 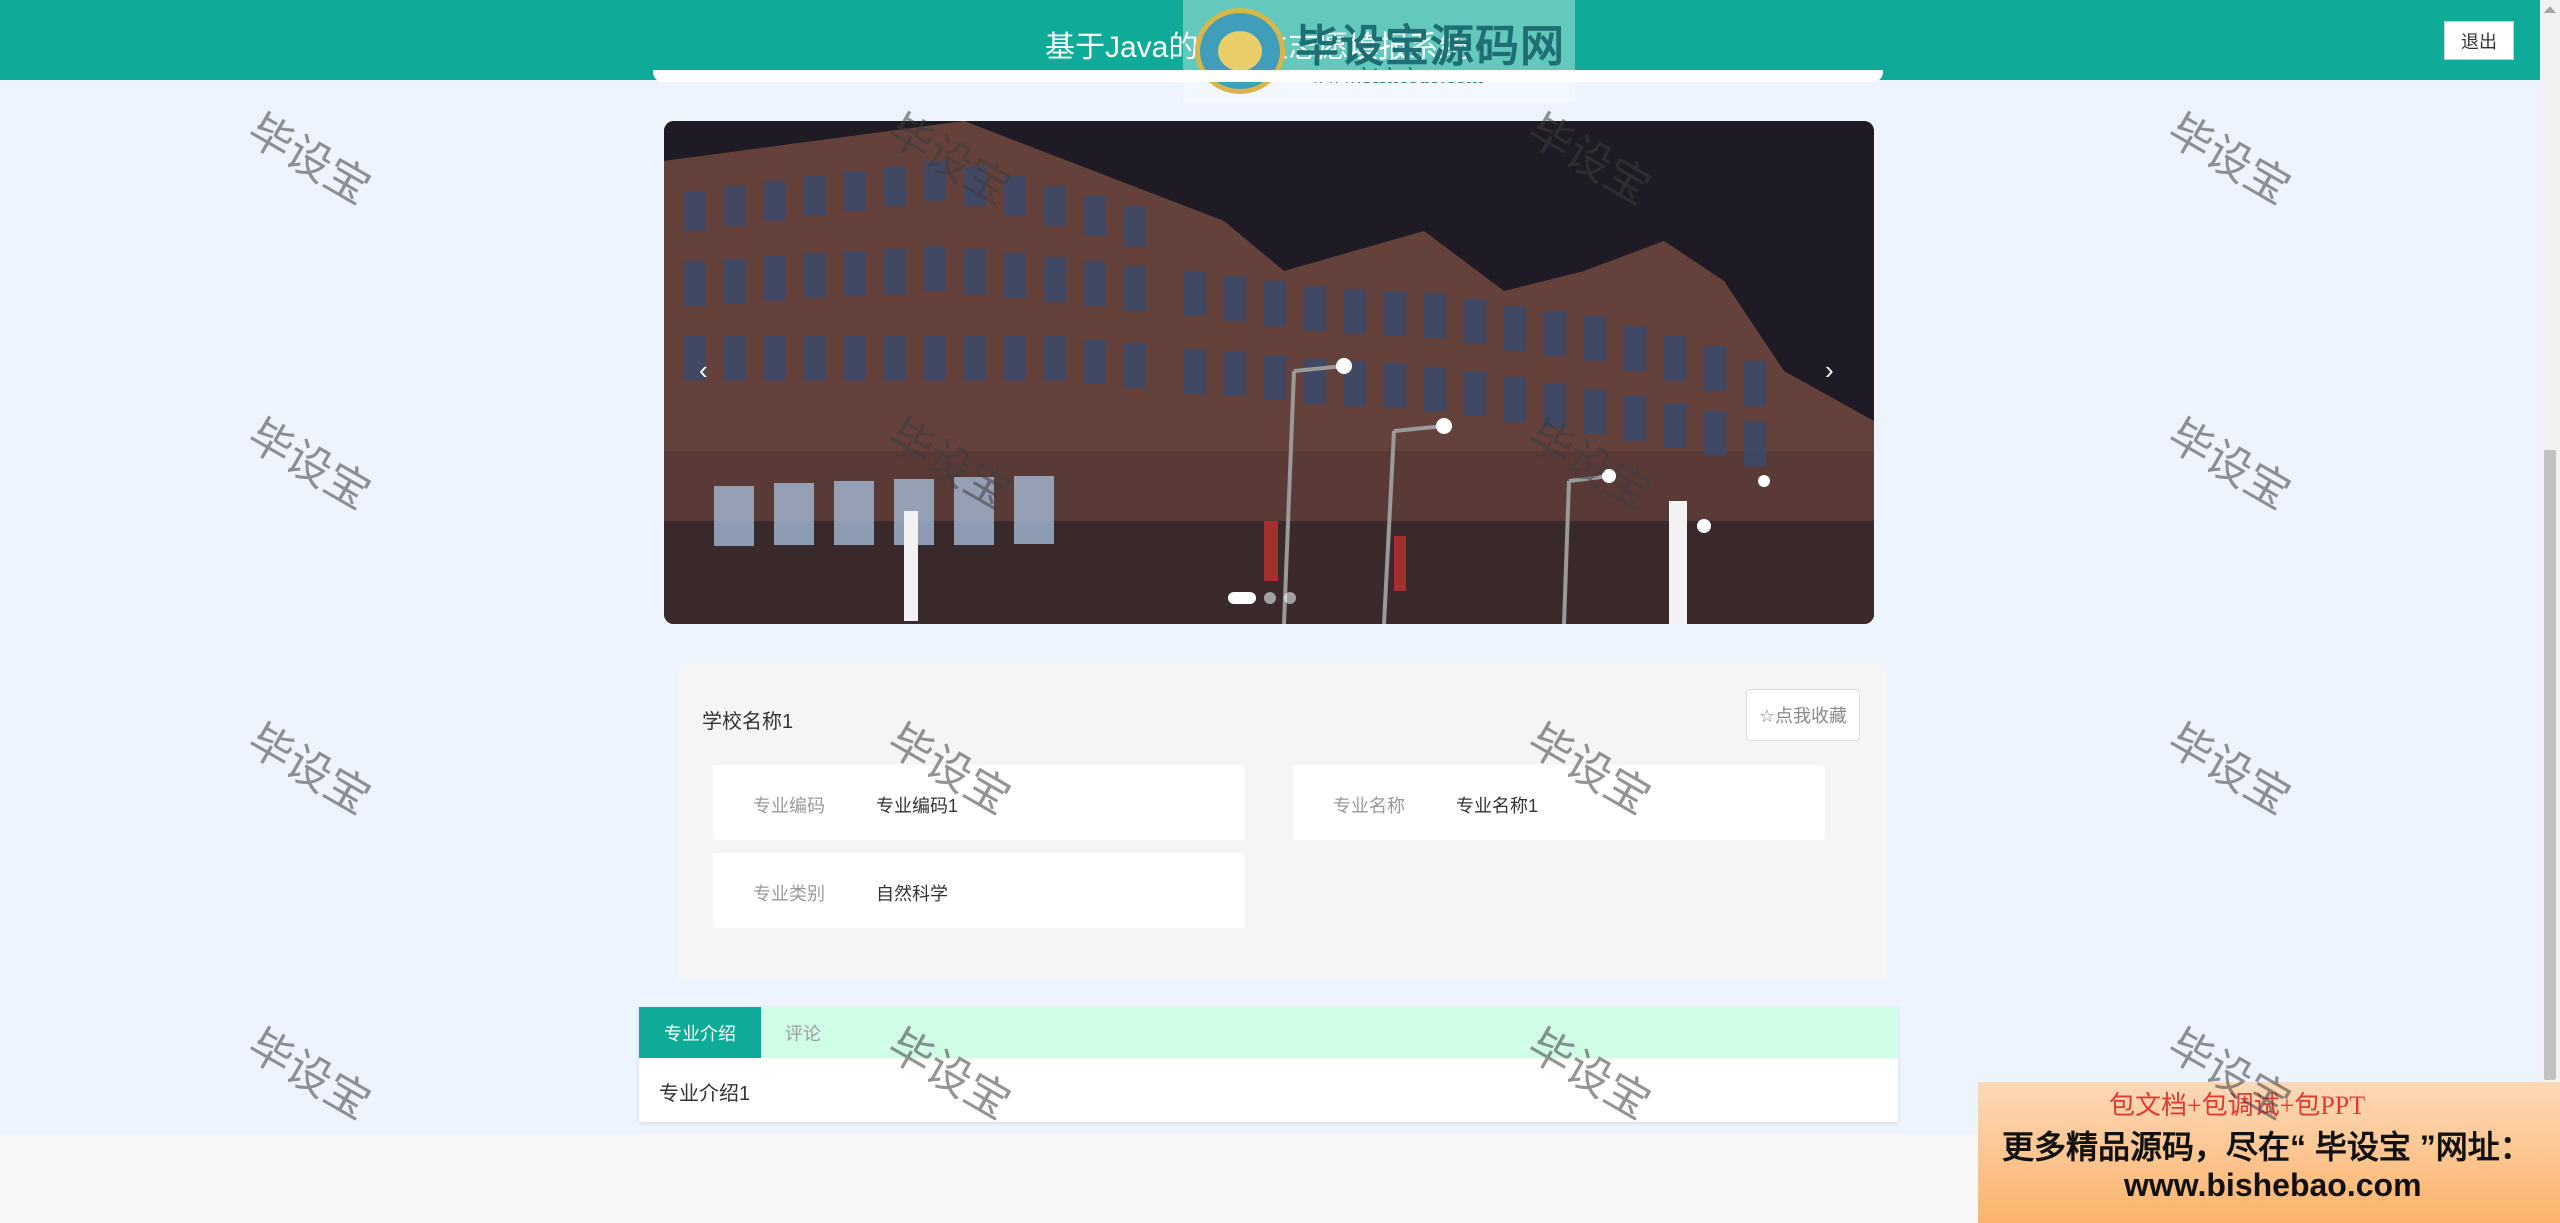 I want to click on field-label: 专业类别, so click(x=789, y=894).